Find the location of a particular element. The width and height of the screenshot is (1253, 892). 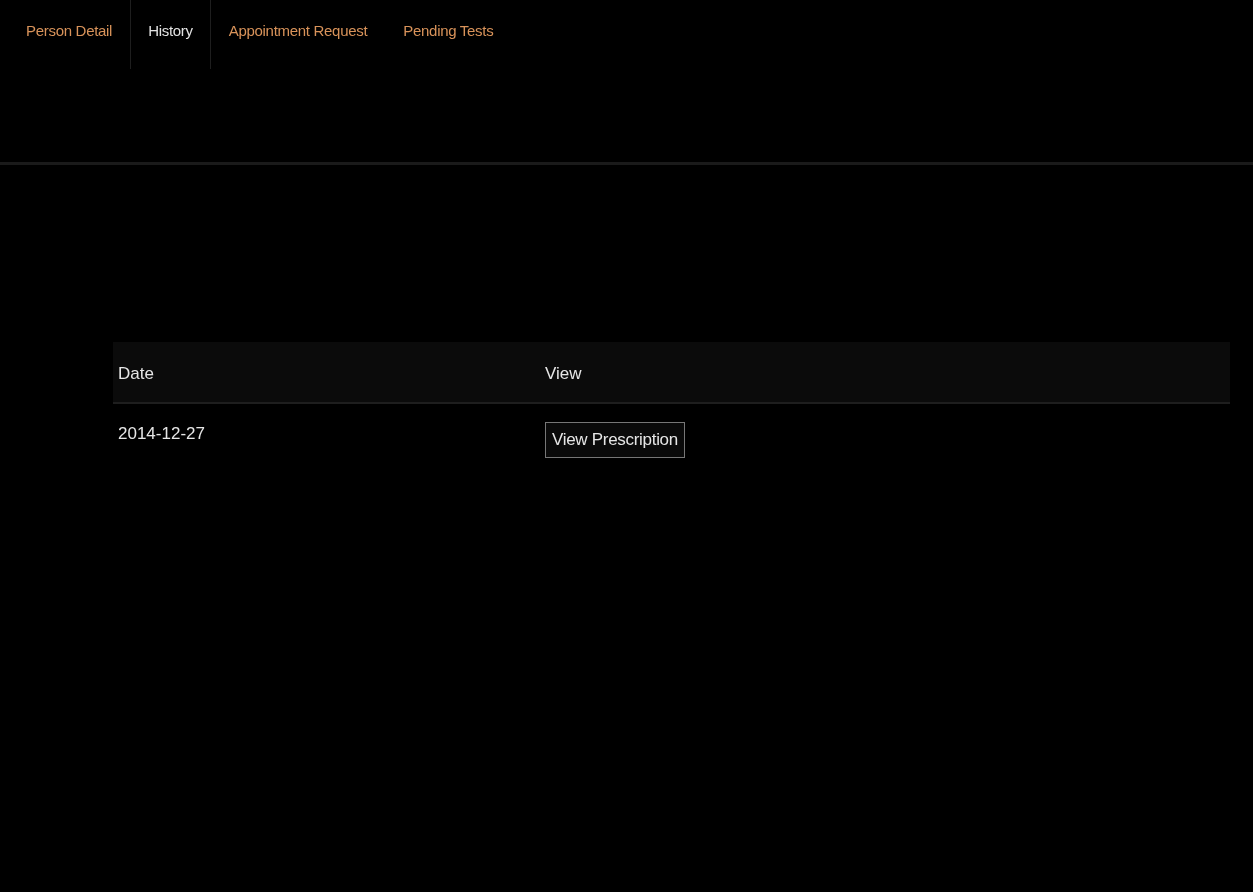

tab: History is located at coordinates (170, 34).